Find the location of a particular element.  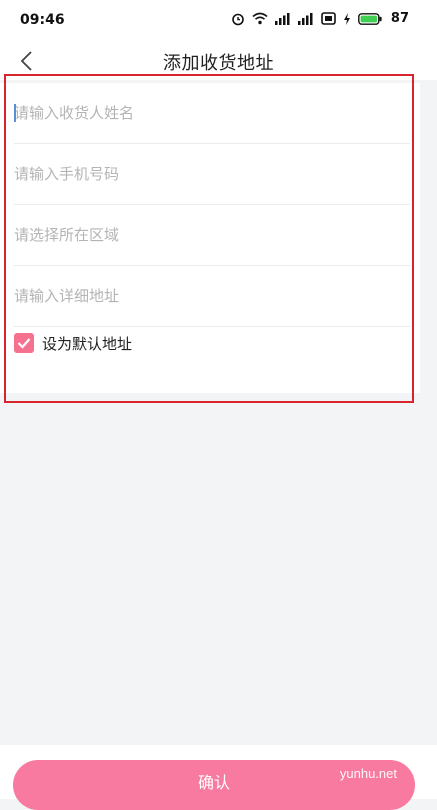

header: 添加收货地址 is located at coordinates (218, 60).